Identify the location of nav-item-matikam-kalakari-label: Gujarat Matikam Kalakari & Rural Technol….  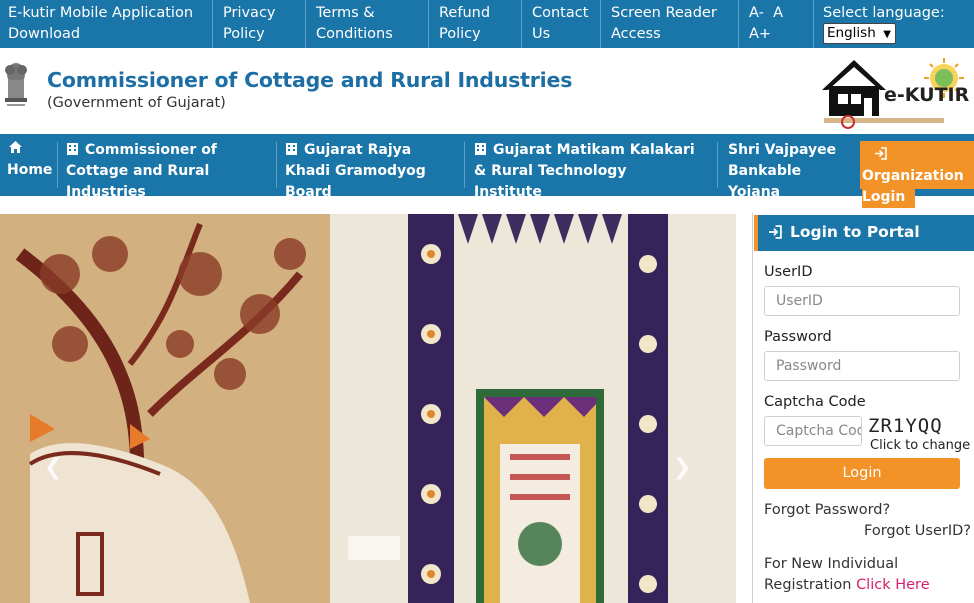
(584, 171).